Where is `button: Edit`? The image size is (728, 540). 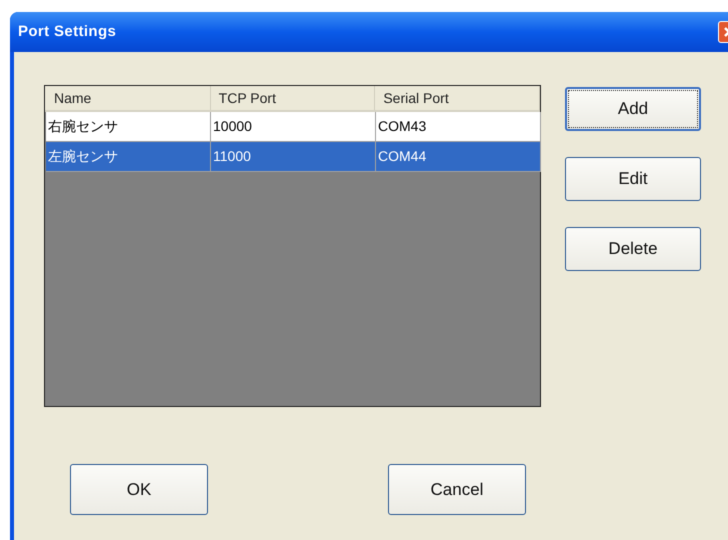 button: Edit is located at coordinates (633, 179).